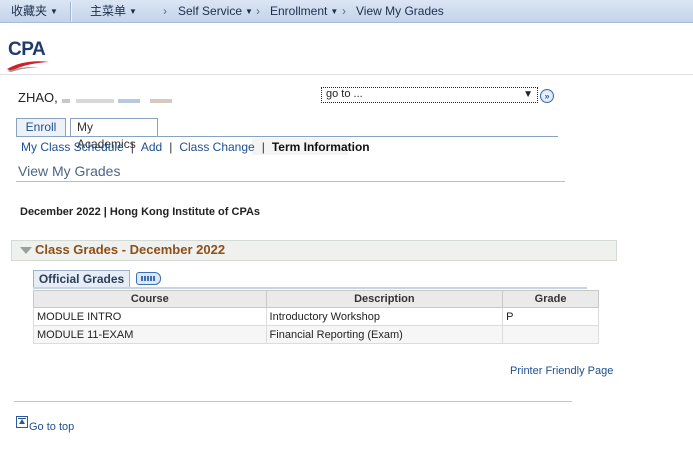  Describe the element at coordinates (72, 147) in the screenshot. I see `link-my-class-schedule: My Class Schedule` at that location.